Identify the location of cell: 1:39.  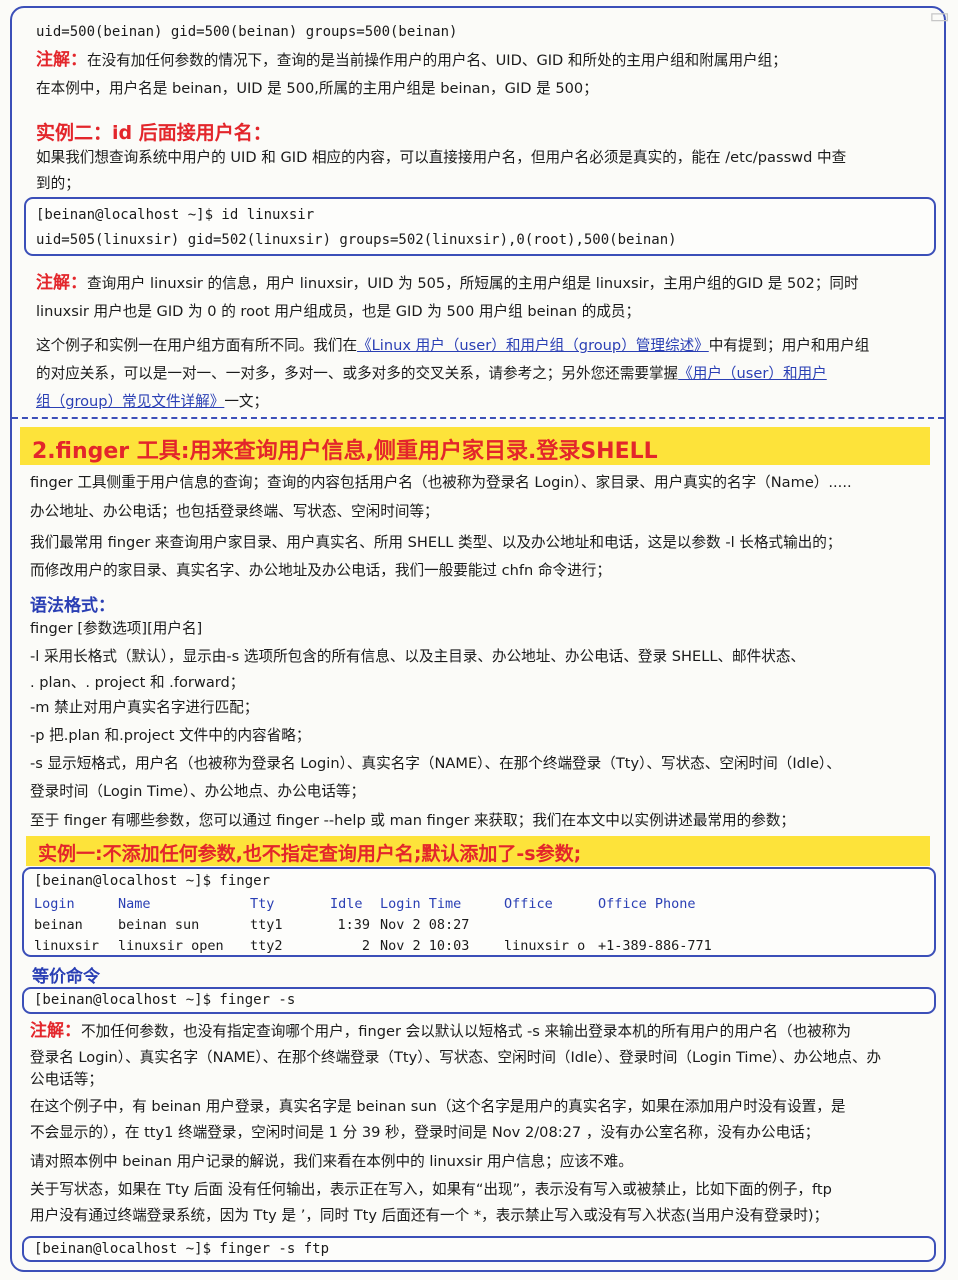
(353, 924).